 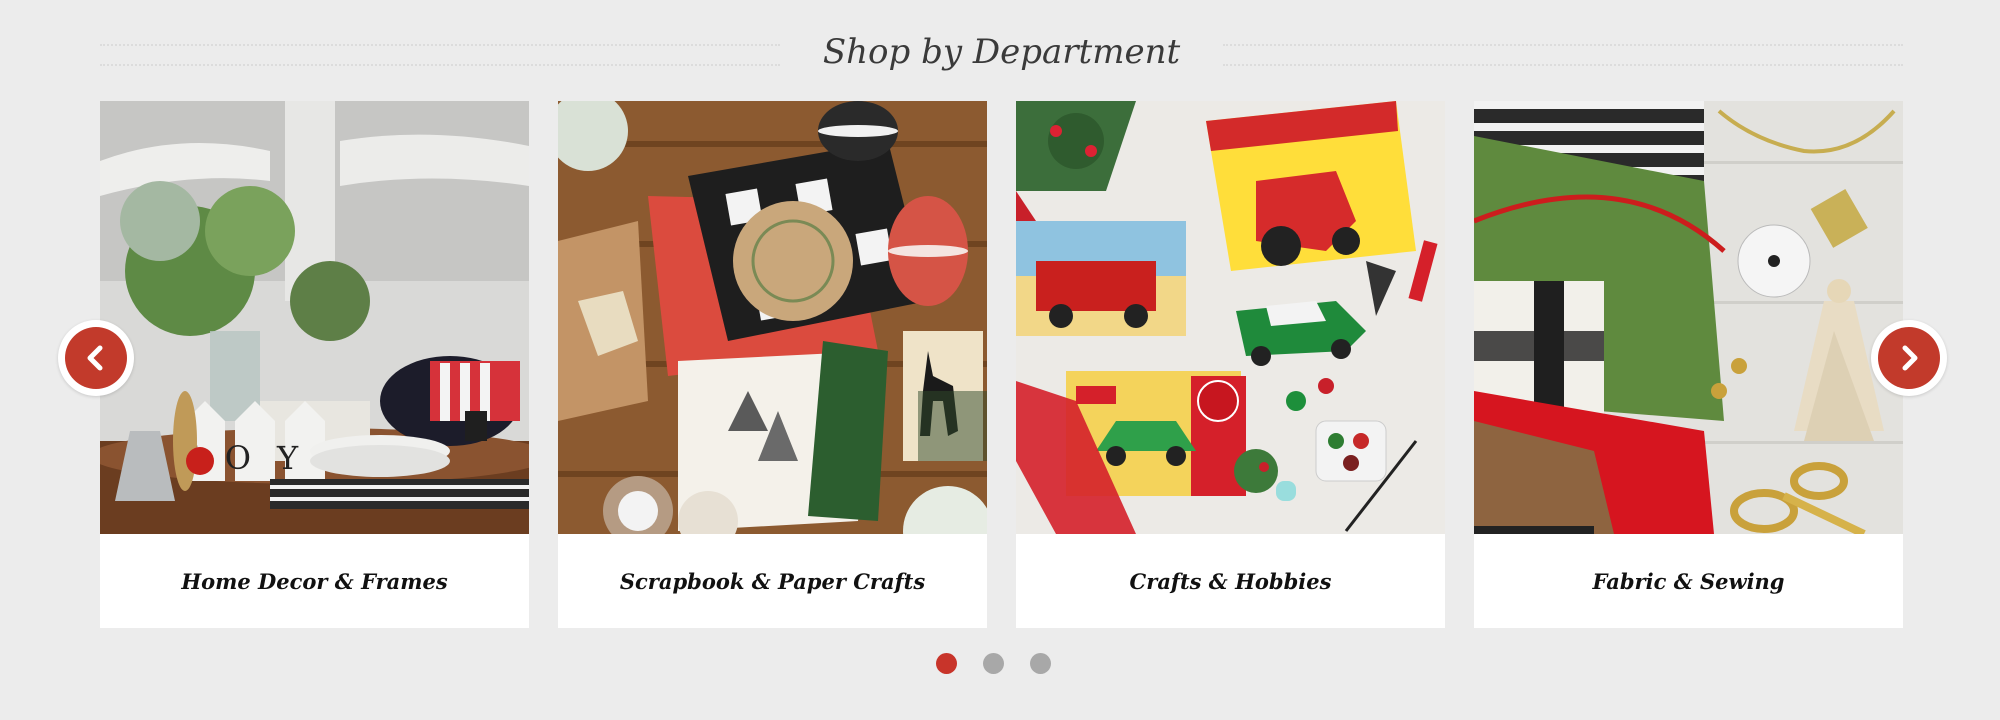 What do you see at coordinates (1688, 317) in the screenshot?
I see `department-image-fabric-sewing` at bounding box center [1688, 317].